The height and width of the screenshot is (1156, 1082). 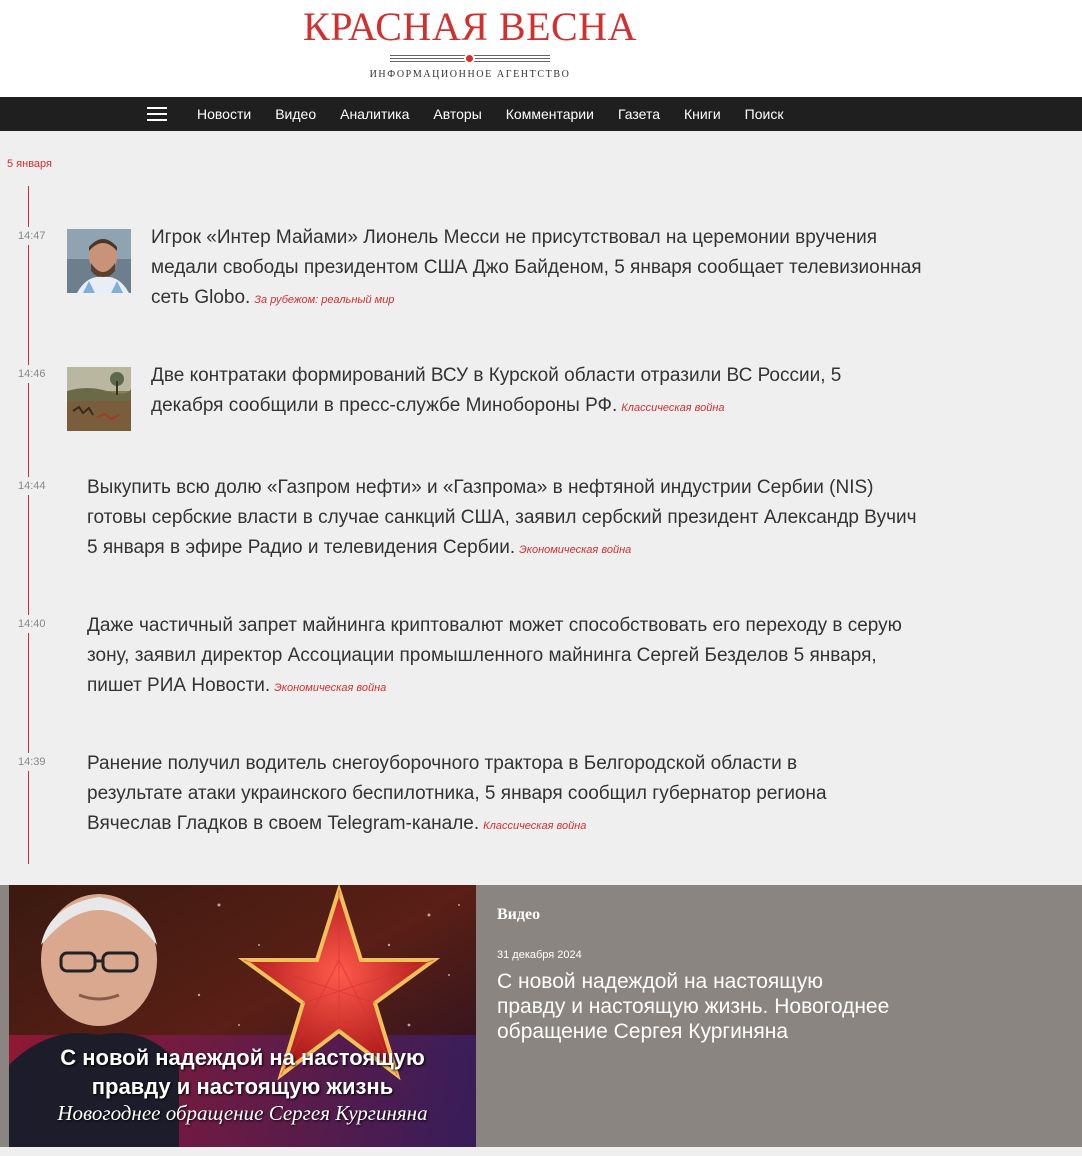 What do you see at coordinates (702, 114) in the screenshot?
I see `nav-item-books: Книги` at bounding box center [702, 114].